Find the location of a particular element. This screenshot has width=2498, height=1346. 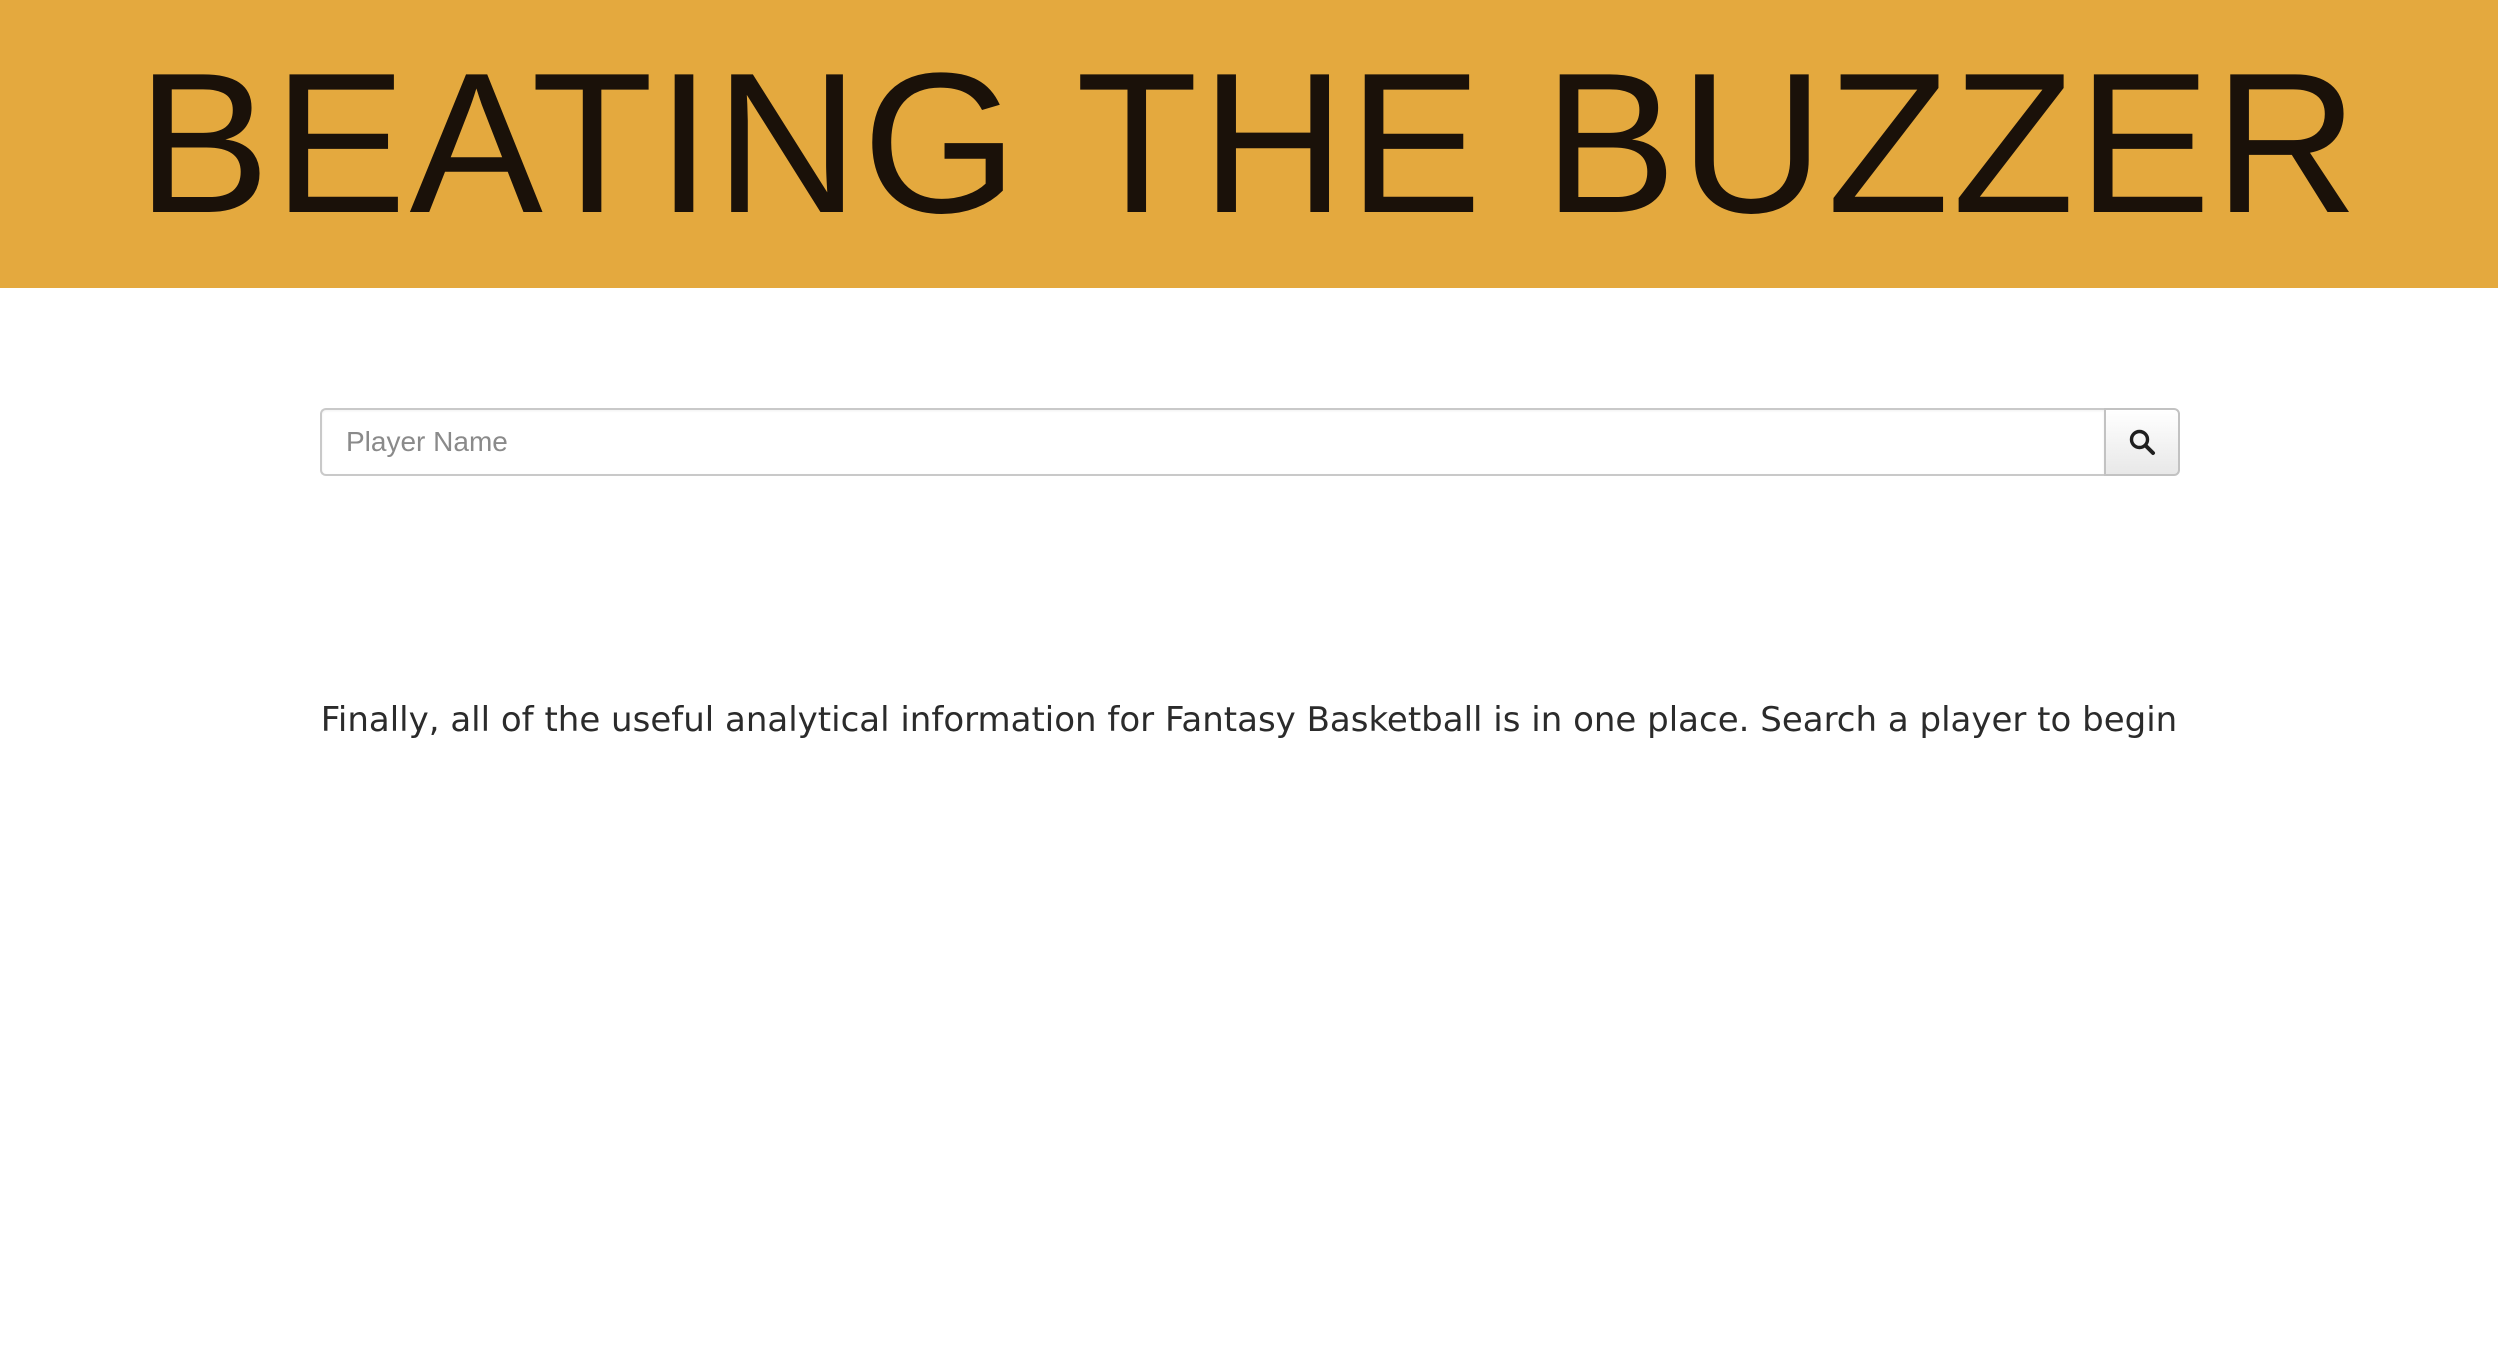

search-button is located at coordinates (2142, 442).